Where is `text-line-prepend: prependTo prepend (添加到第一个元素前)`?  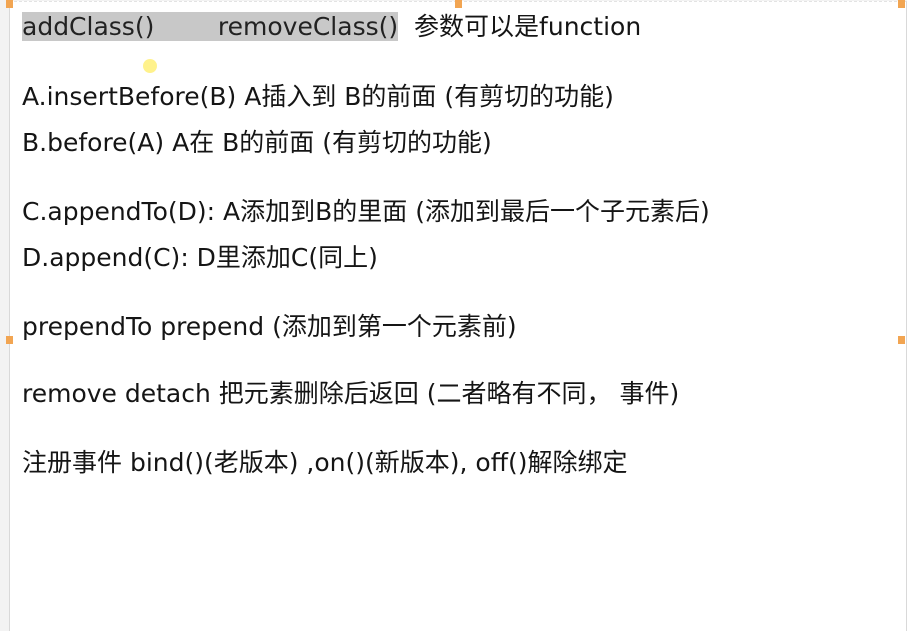
text-line-prepend: prependTo prepend (添加到第一个元素前) is located at coordinates (269, 326).